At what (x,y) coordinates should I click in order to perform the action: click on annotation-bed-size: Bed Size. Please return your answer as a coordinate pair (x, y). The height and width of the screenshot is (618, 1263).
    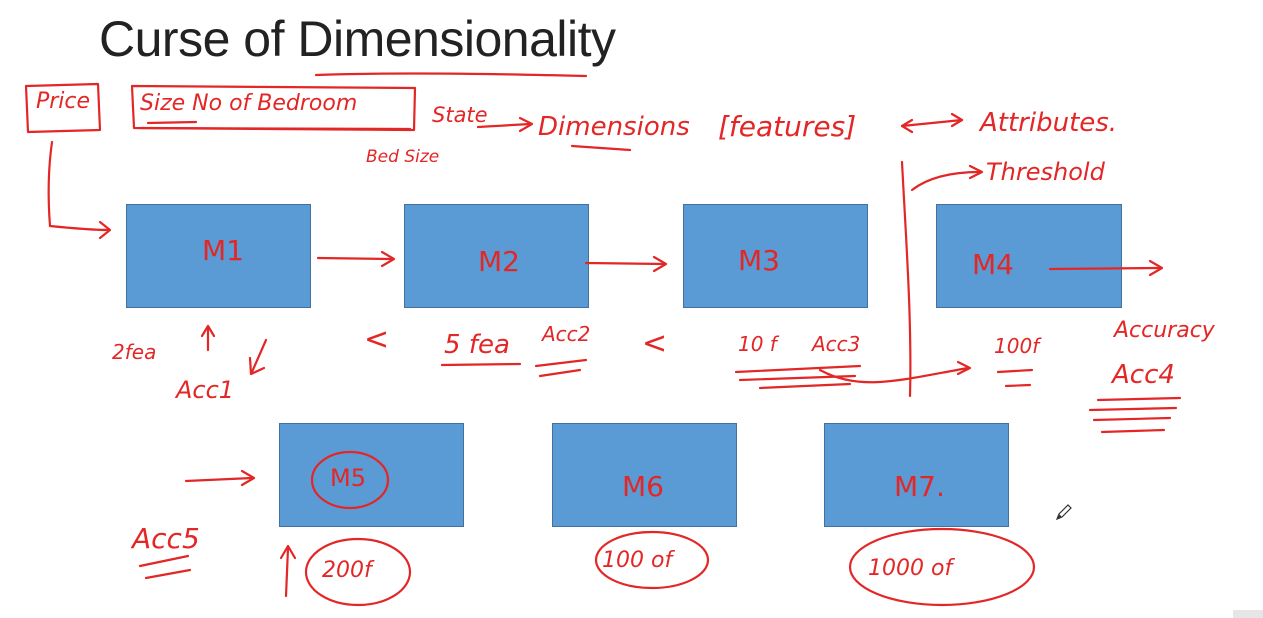
    Looking at the image, I should click on (403, 157).